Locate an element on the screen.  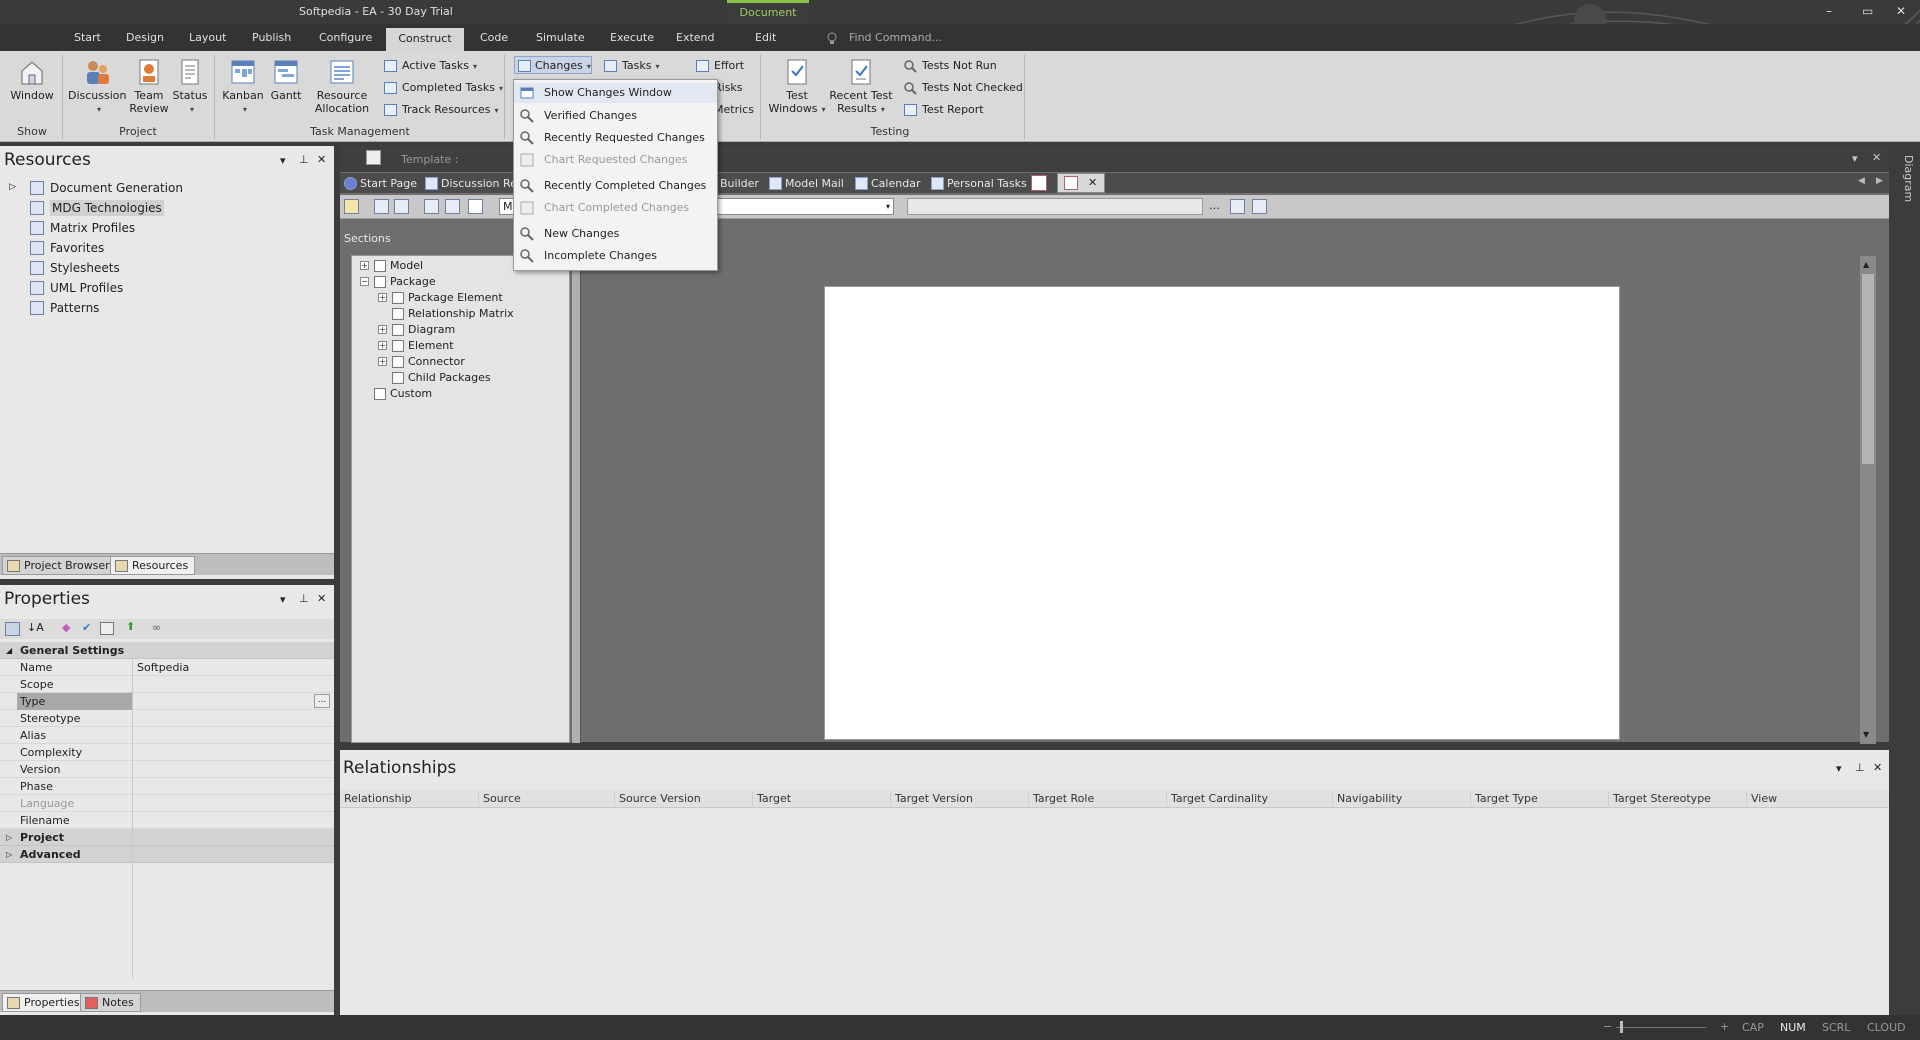
kanban-button: Kanban ▾ is located at coordinates (243, 86).